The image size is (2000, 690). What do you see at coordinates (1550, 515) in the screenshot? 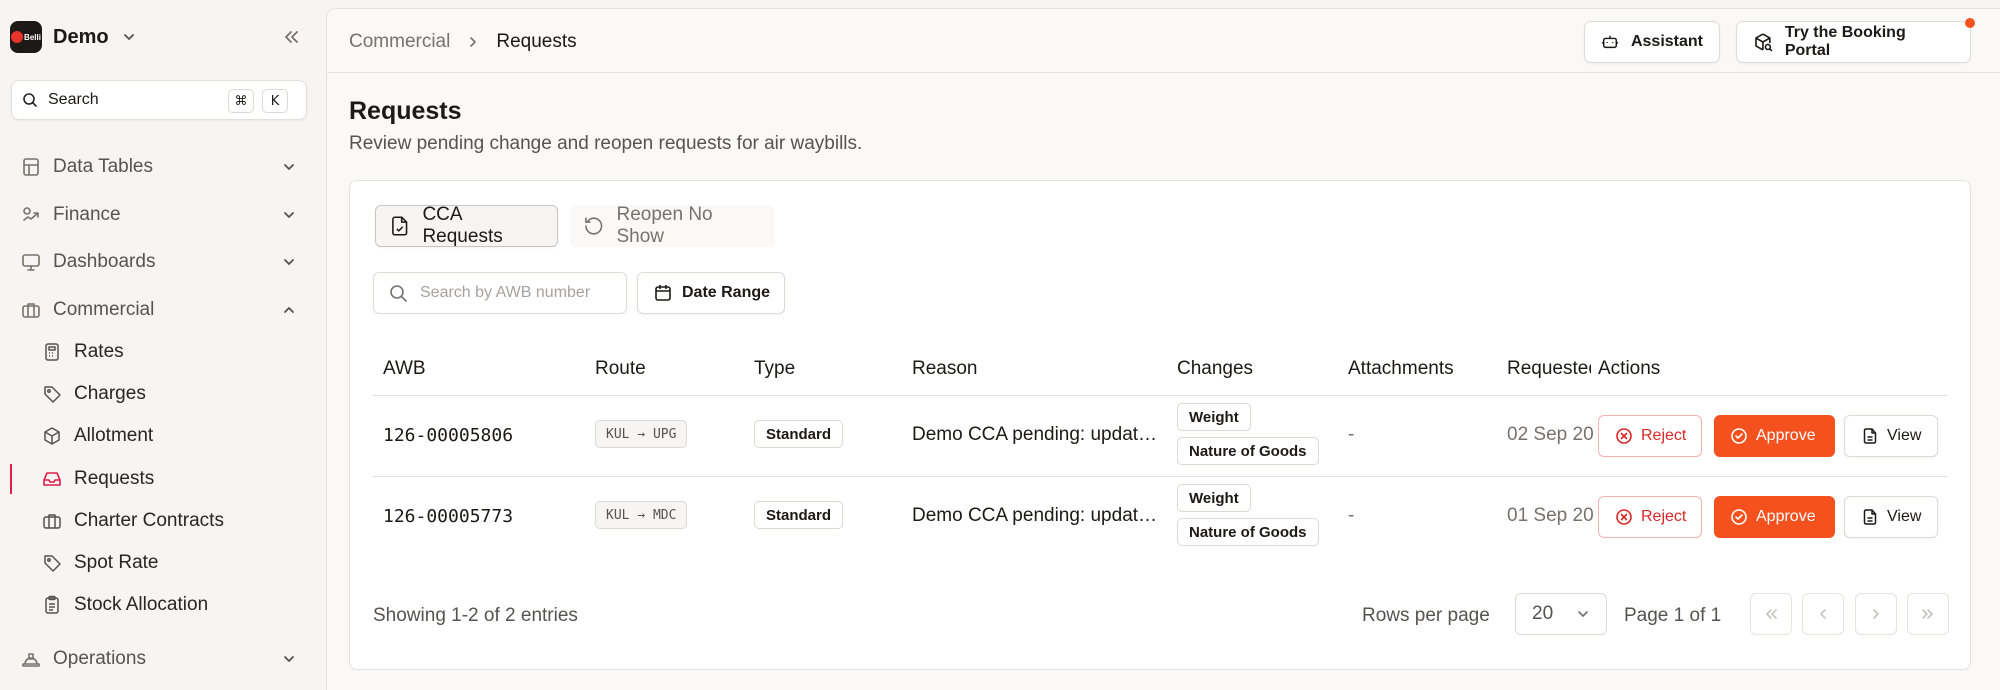
I see `requested-date: 01 Sep 2025` at bounding box center [1550, 515].